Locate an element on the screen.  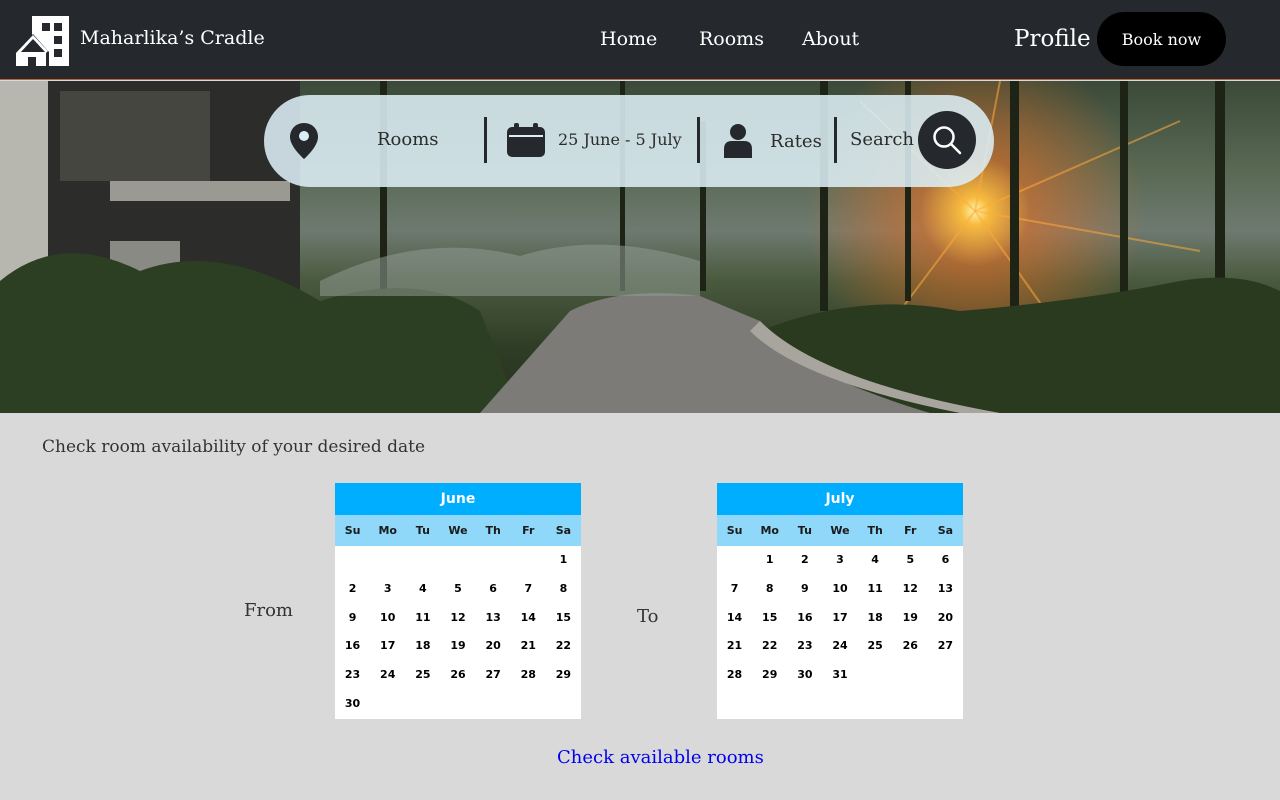
location-pin-icon is located at coordinates (304, 141).